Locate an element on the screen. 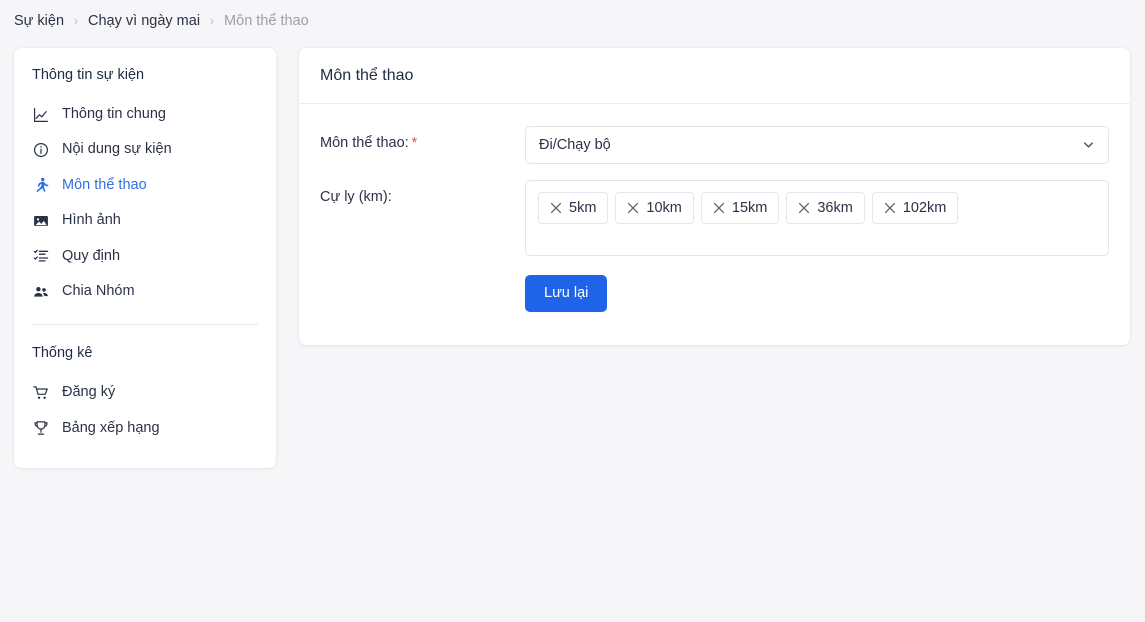 The width and height of the screenshot is (1145, 622). tag-item: 36km is located at coordinates (825, 208).